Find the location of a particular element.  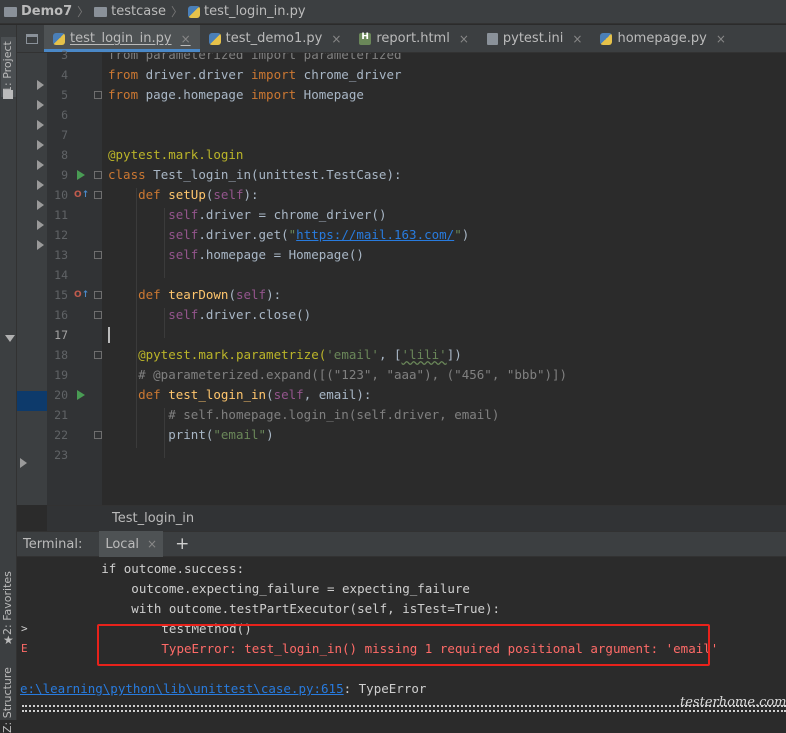

line-number: 6 is located at coordinates (64, 115).